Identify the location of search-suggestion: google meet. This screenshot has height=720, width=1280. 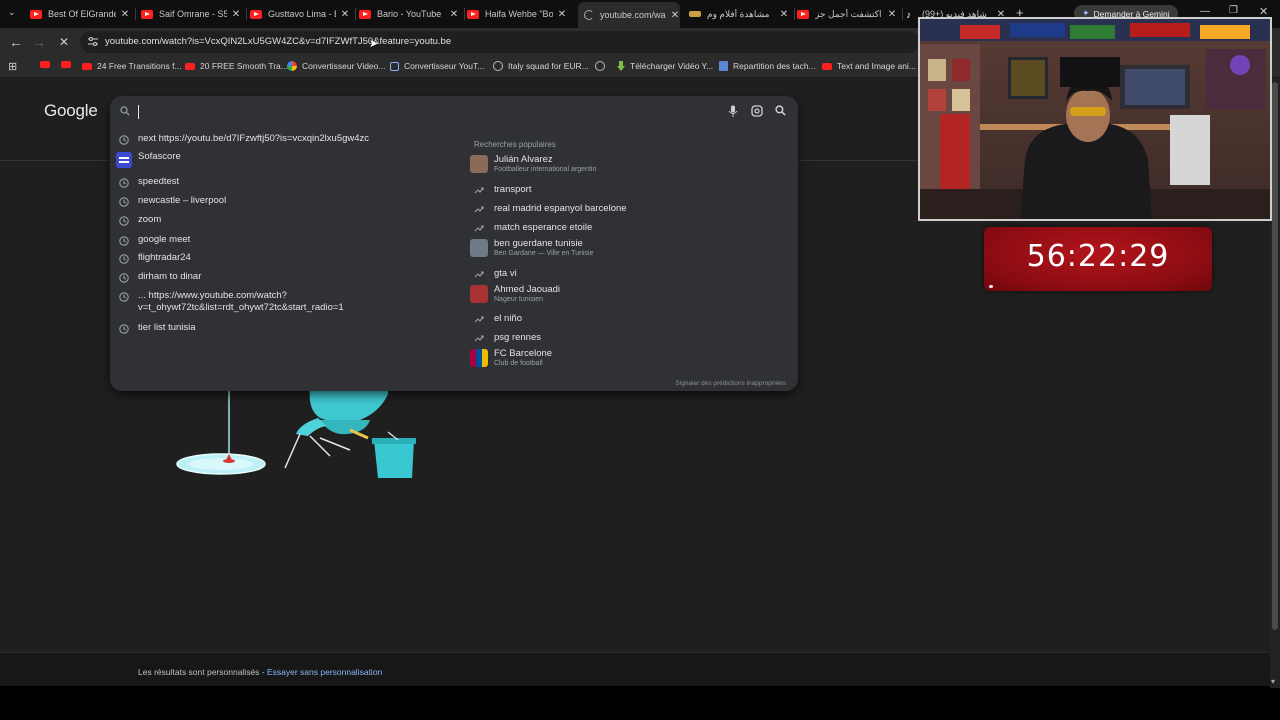
(154, 240).